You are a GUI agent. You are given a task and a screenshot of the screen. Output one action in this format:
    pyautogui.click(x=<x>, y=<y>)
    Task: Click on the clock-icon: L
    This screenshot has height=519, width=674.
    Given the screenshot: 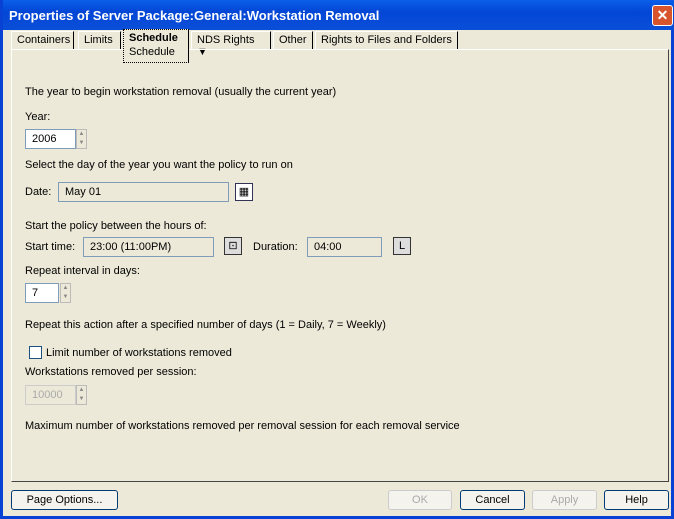 What is the action you would take?
    pyautogui.click(x=402, y=246)
    